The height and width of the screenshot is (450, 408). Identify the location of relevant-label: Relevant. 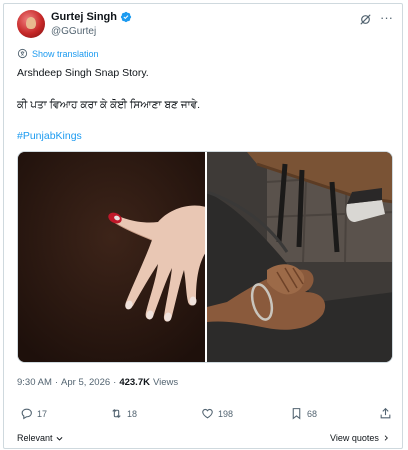
(35, 438).